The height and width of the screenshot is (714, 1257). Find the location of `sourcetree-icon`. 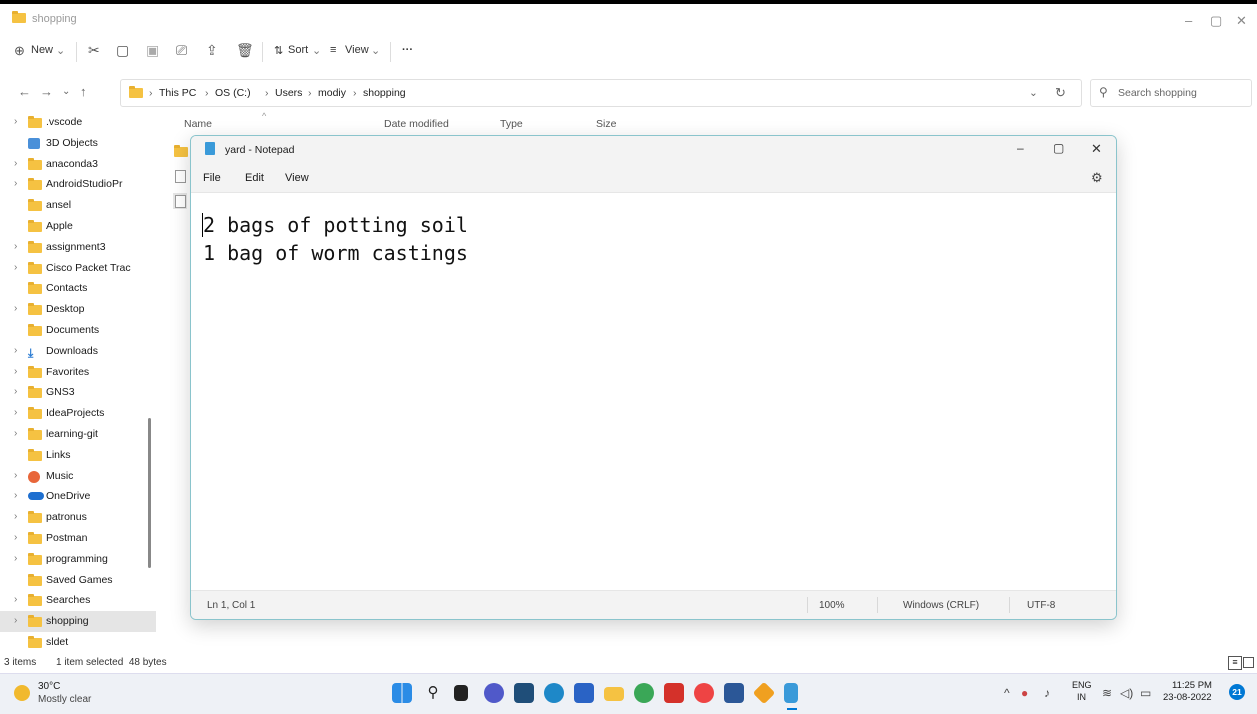

sourcetree-icon is located at coordinates (764, 693).